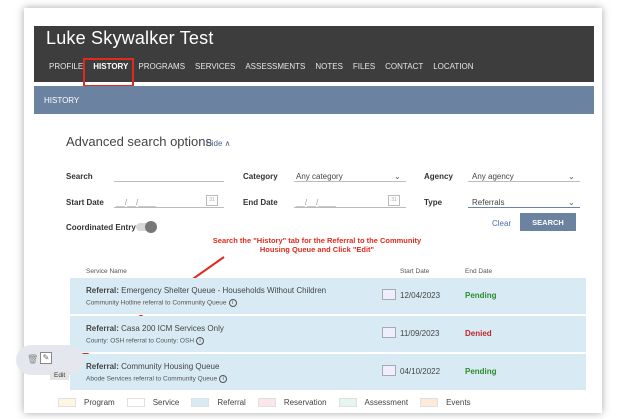  I want to click on agency-chevron-down-icon: ⌄, so click(571, 176).